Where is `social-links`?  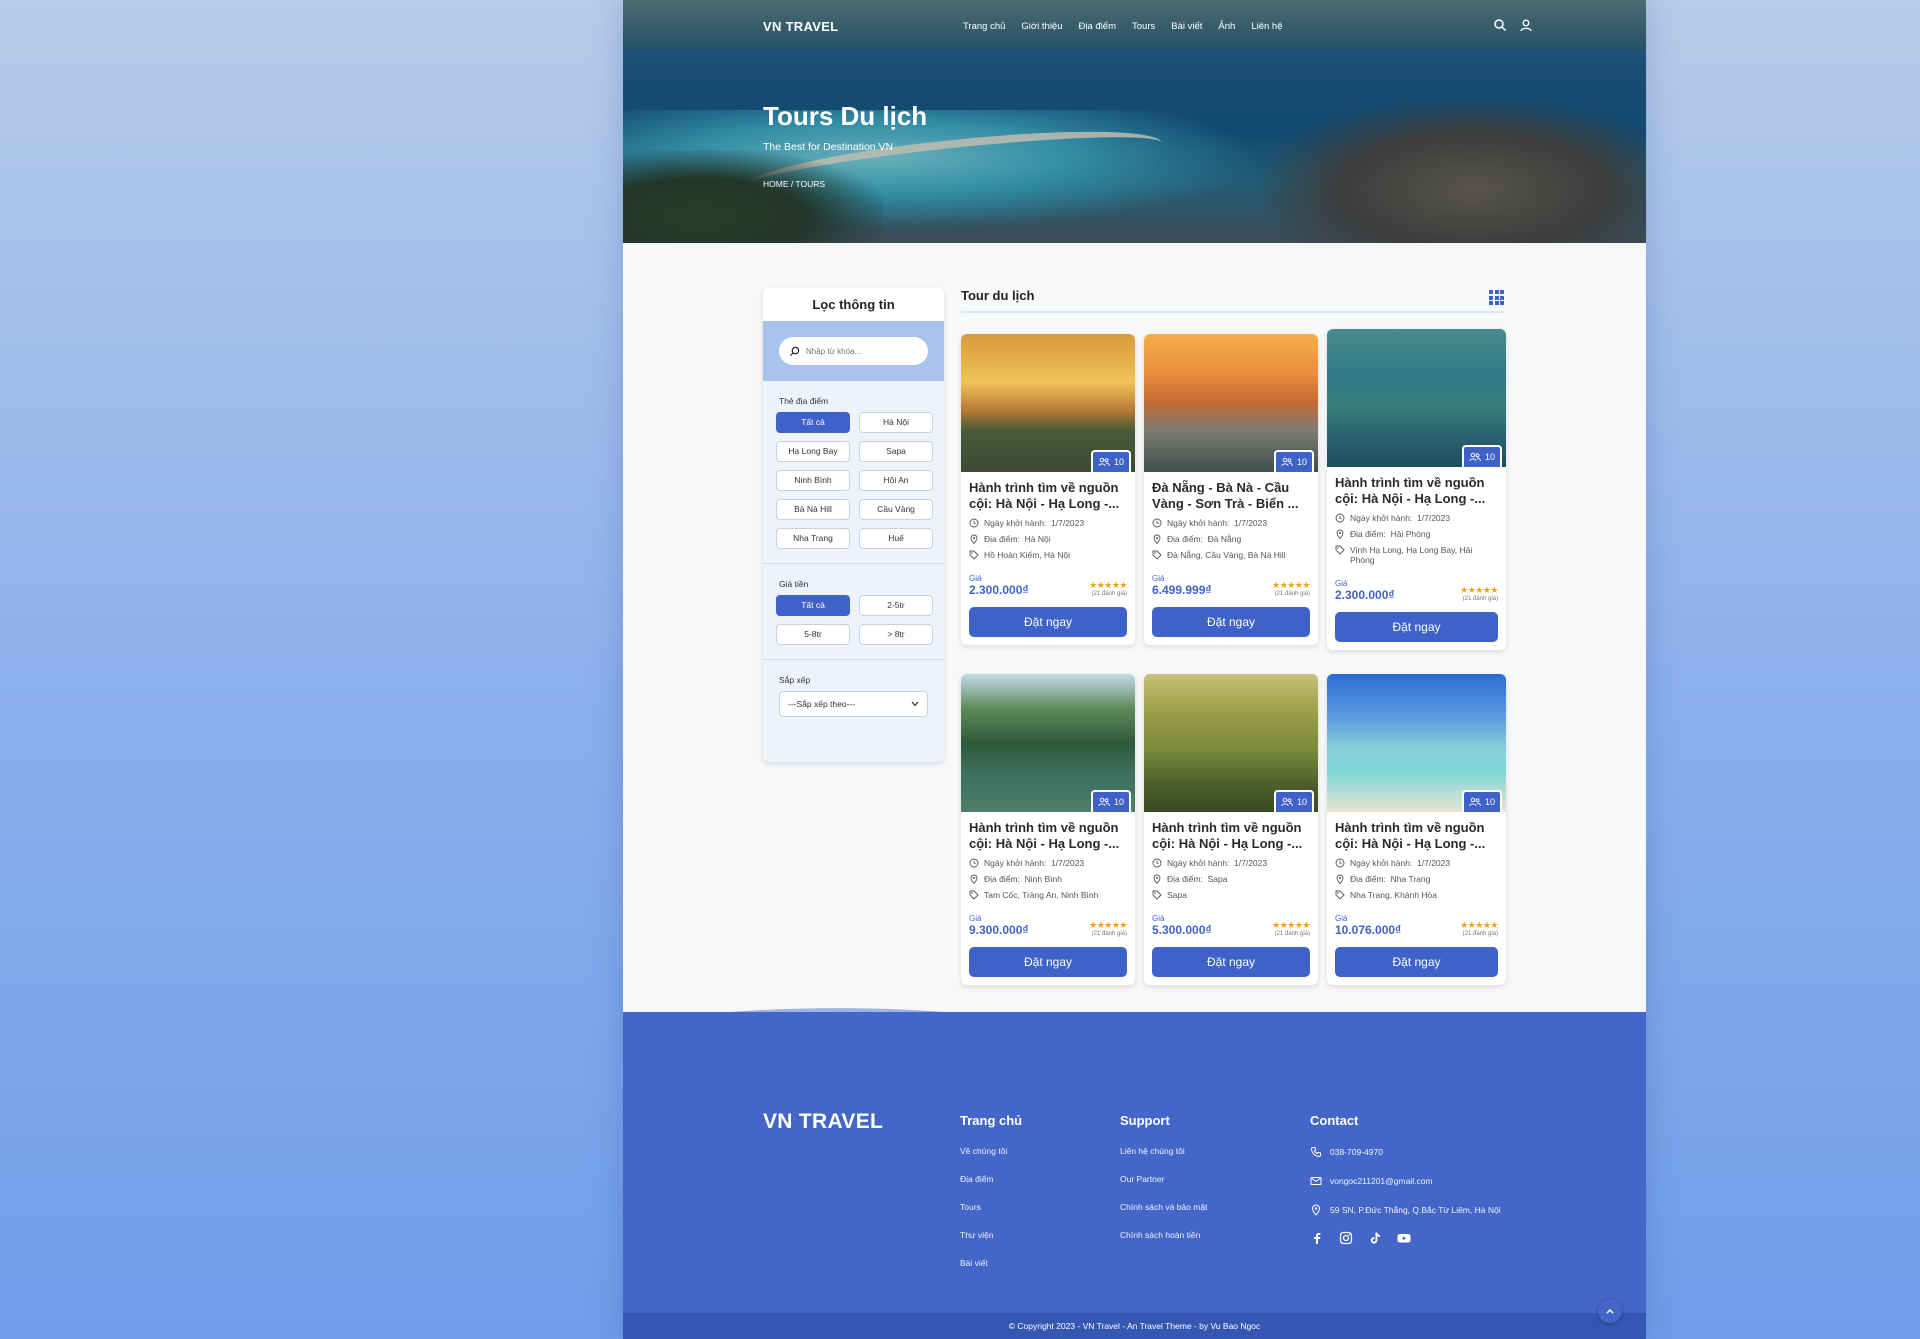 social-links is located at coordinates (1405, 1238).